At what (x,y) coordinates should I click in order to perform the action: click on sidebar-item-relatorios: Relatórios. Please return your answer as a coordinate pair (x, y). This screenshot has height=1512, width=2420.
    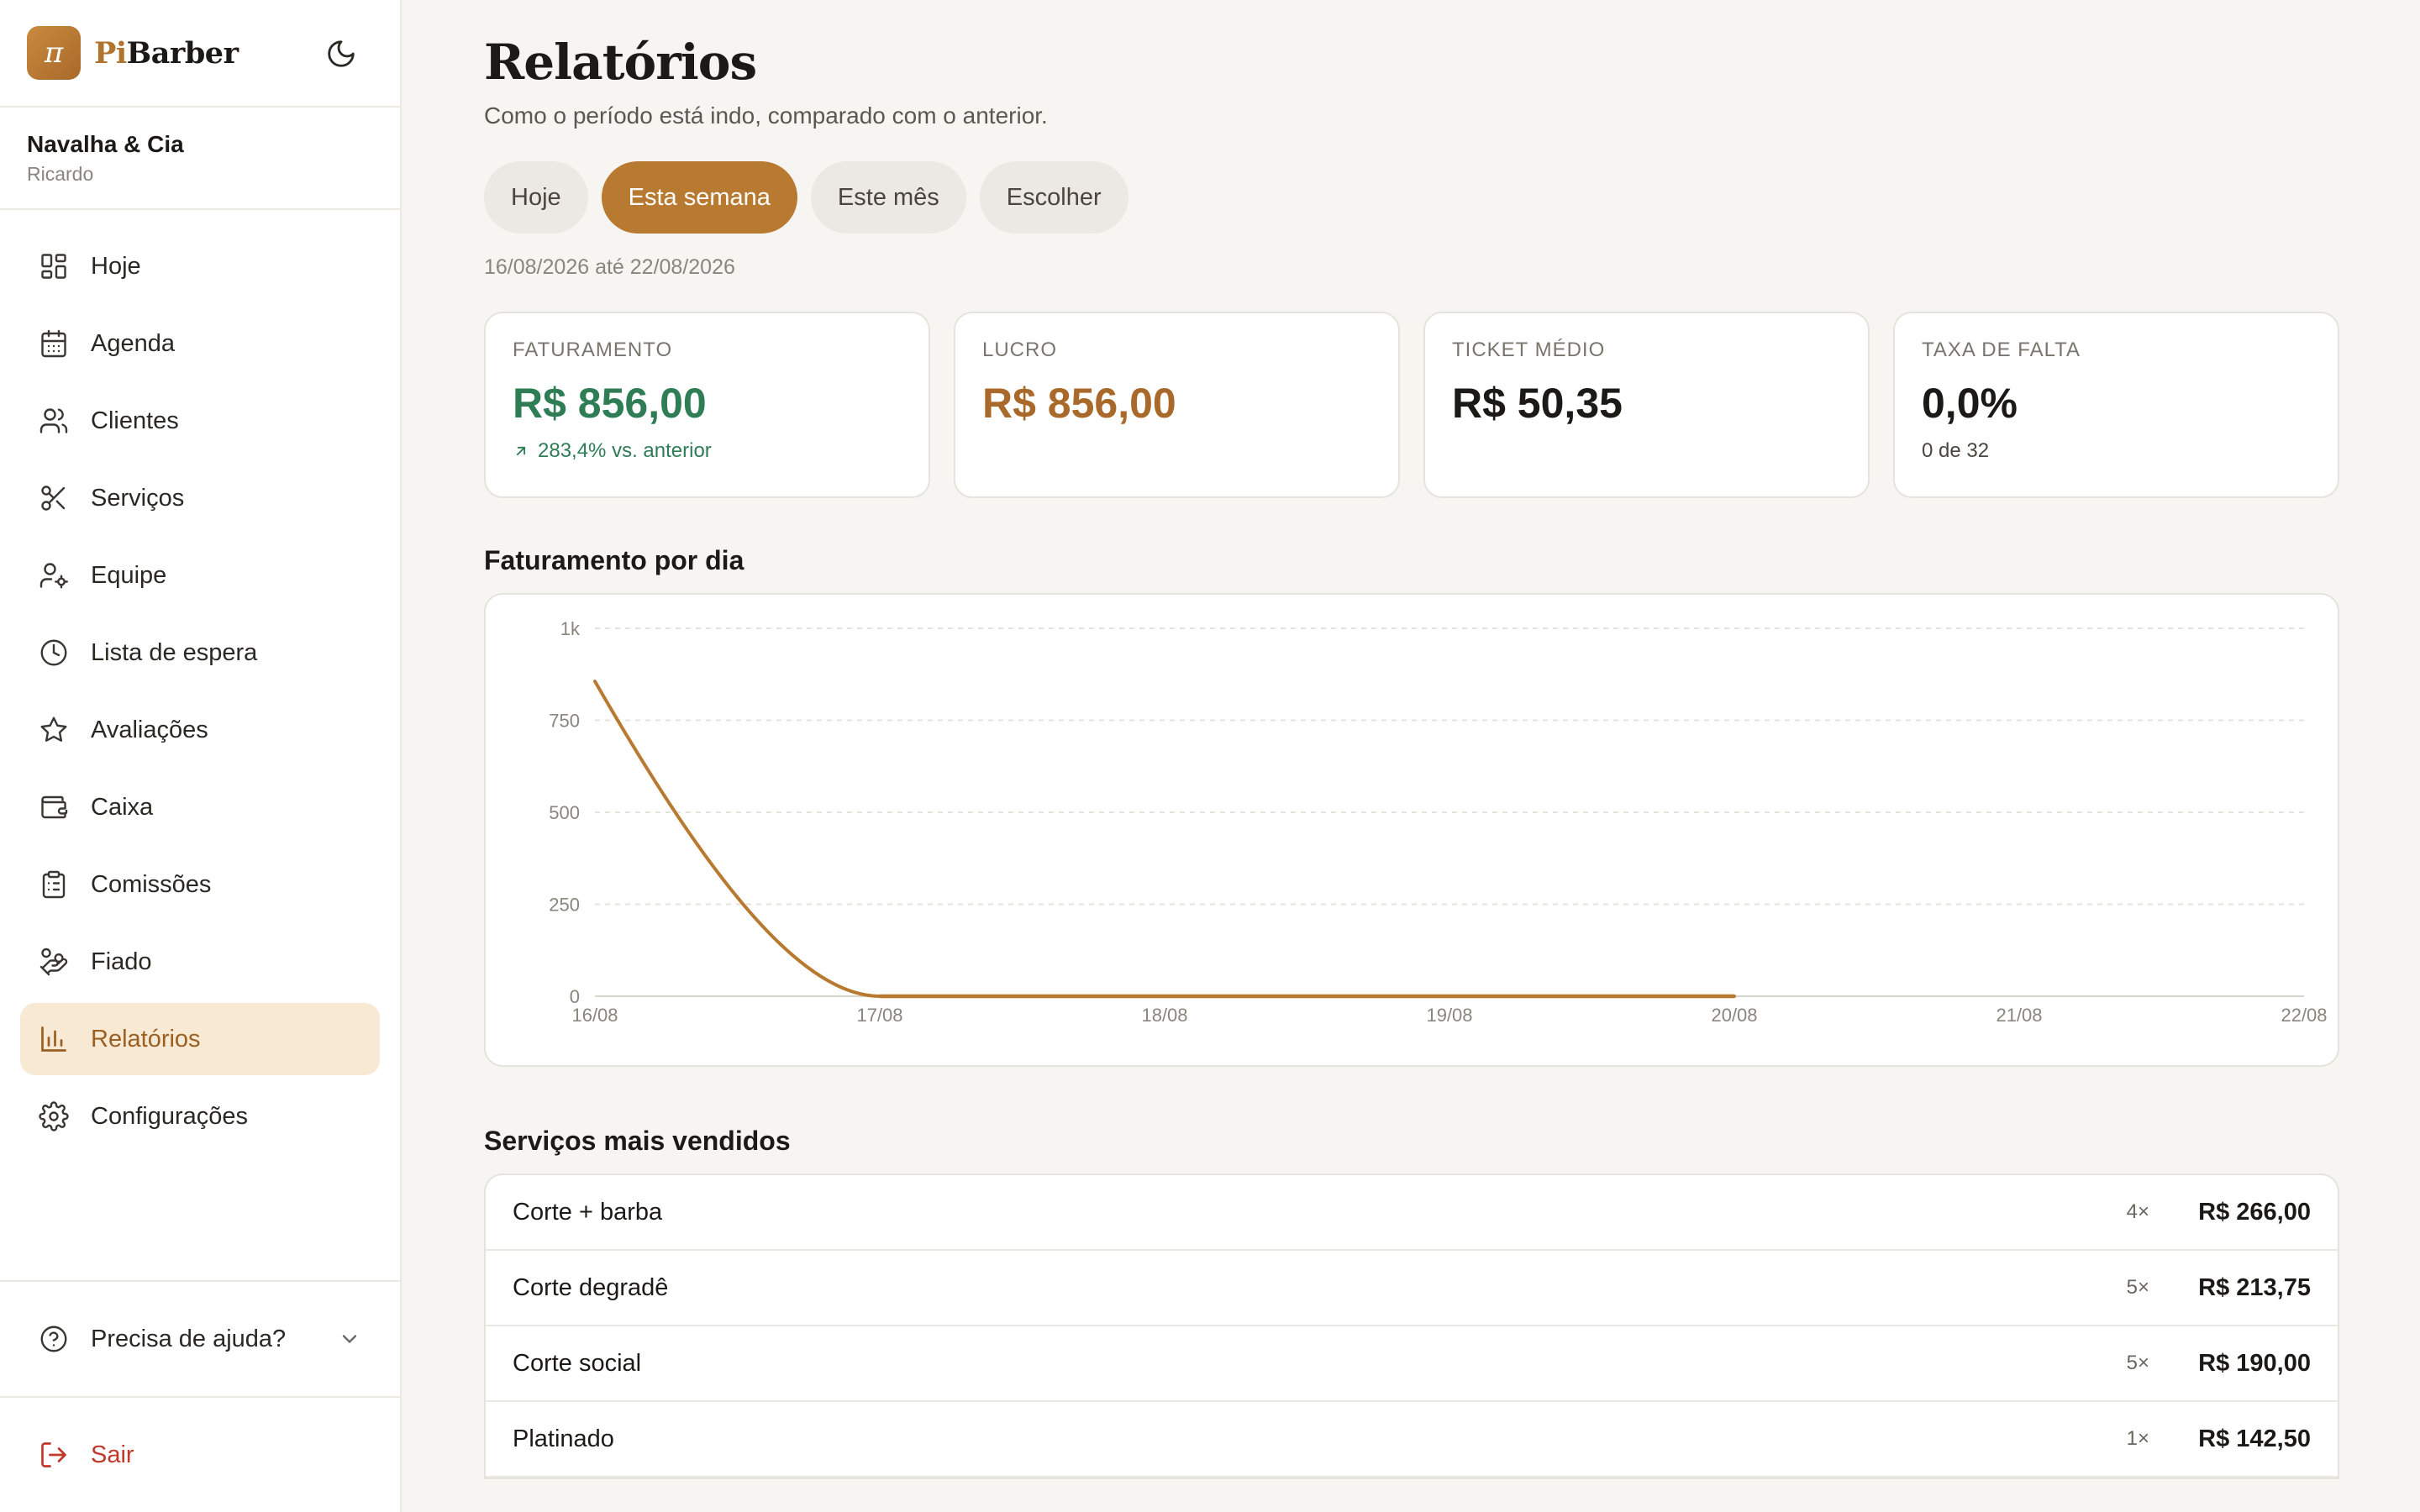
    Looking at the image, I should click on (200, 1039).